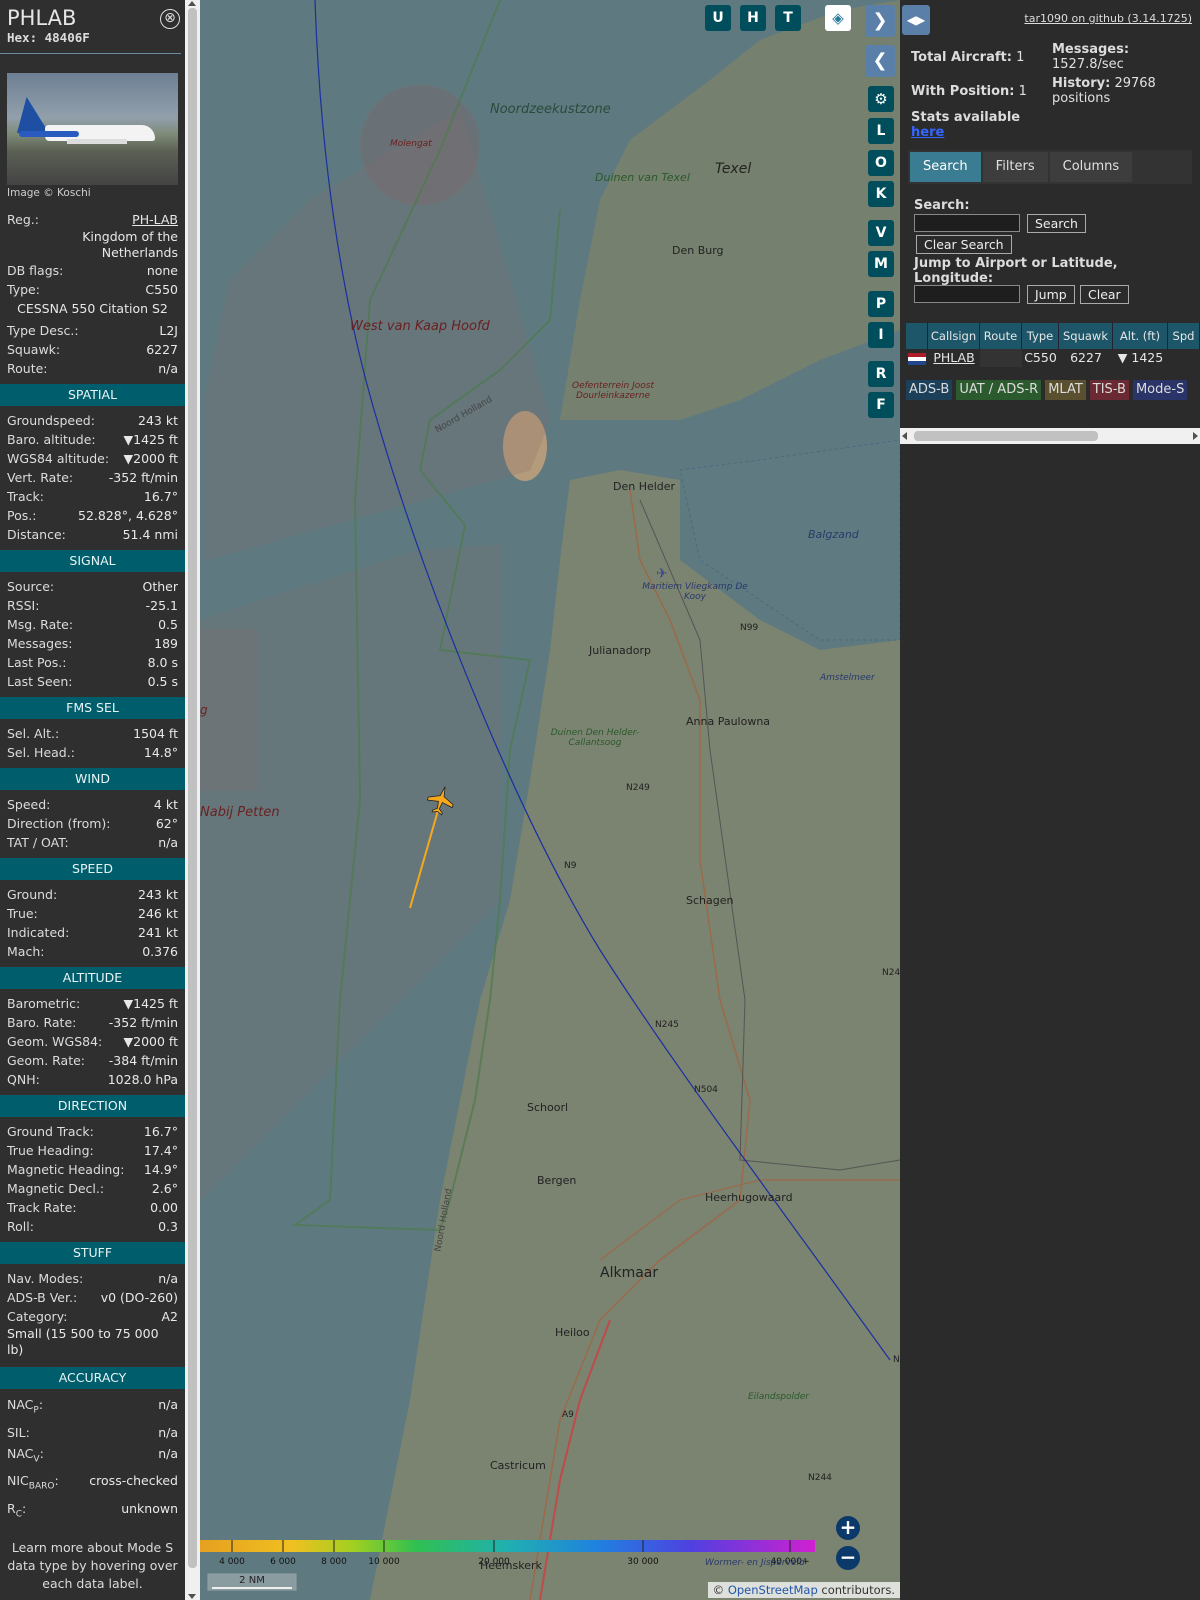 This screenshot has width=1200, height=1600. Describe the element at coordinates (92, 1484) in the screenshot. I see `accuracy-row: NICBARO: cross-checked` at that location.